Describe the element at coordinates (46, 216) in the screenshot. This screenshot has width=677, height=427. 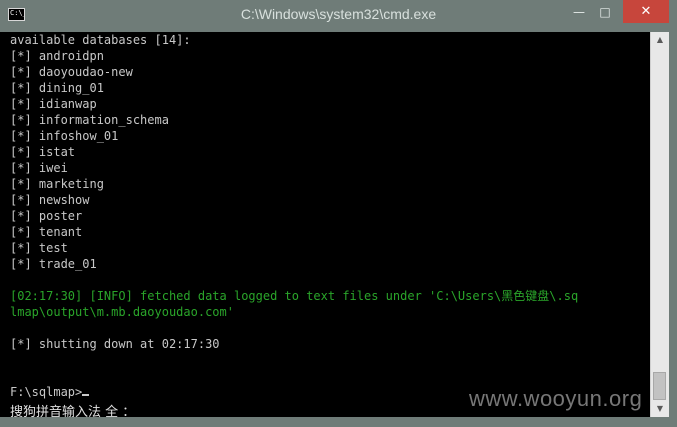
I see `console-line-text: [*] poster` at that location.